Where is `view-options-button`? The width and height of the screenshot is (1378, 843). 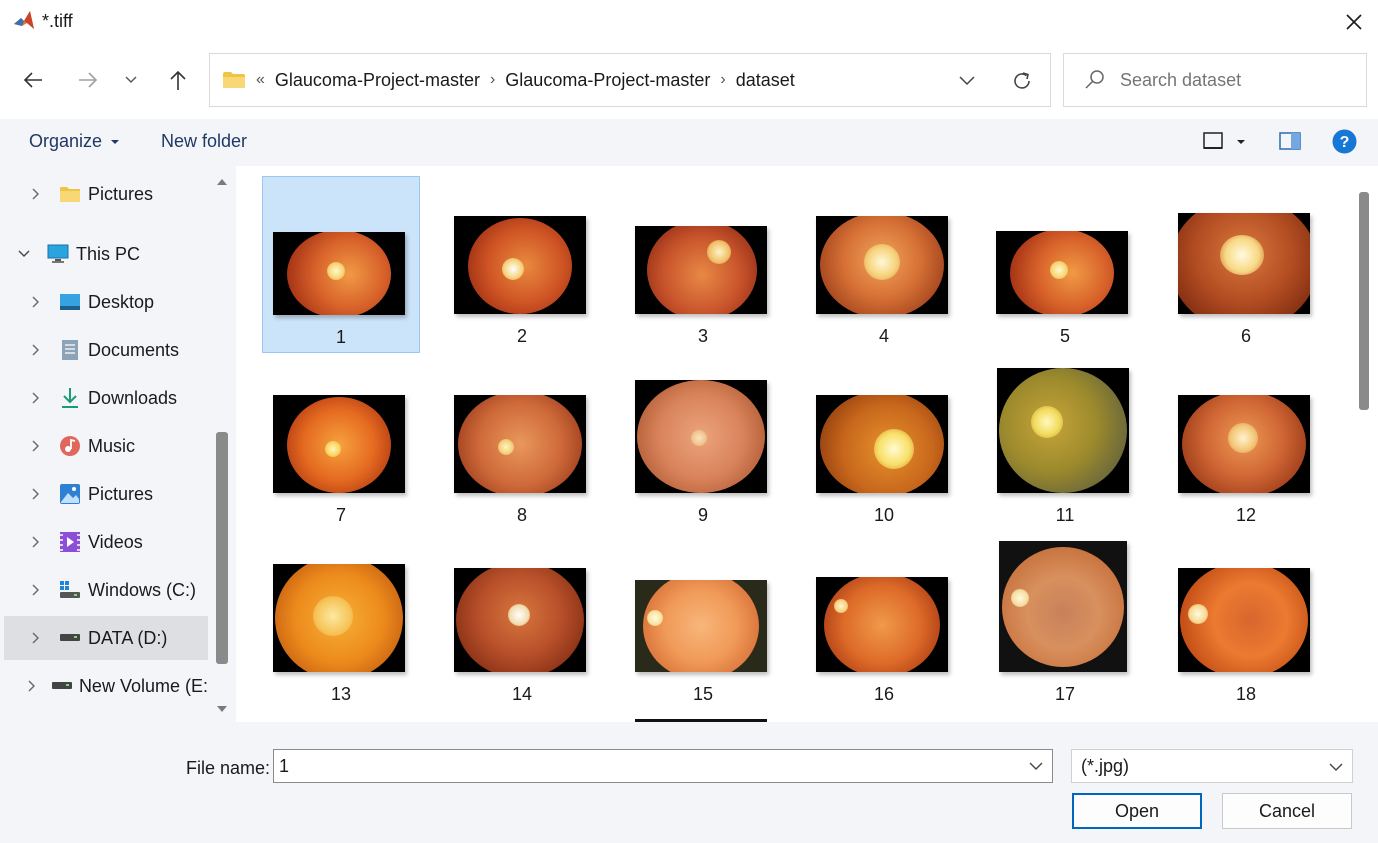 view-options-button is located at coordinates (1225, 144).